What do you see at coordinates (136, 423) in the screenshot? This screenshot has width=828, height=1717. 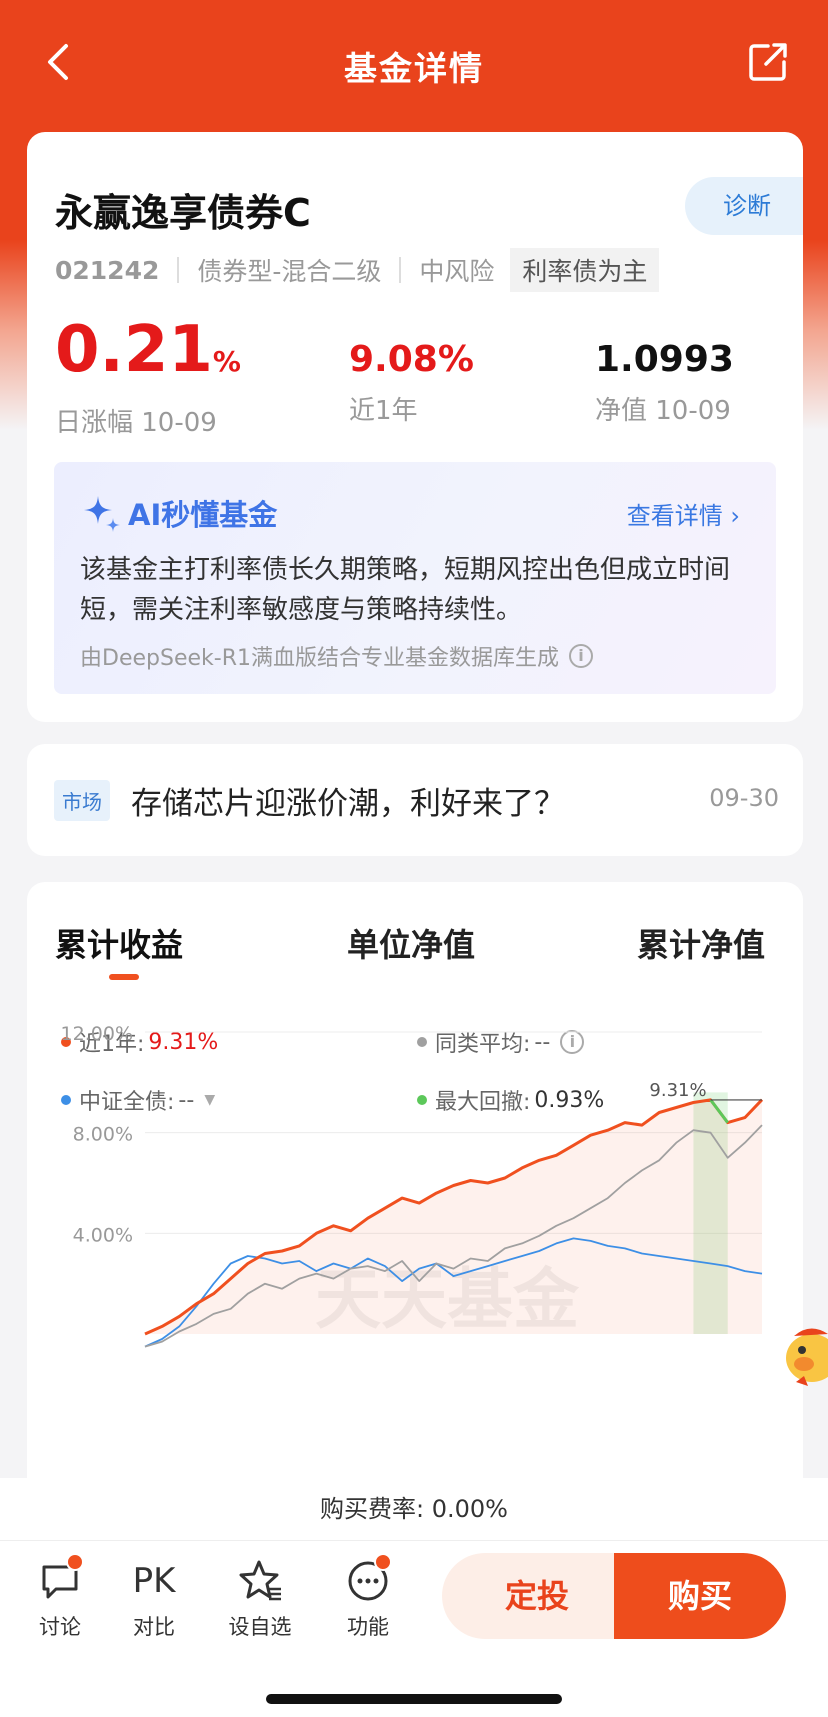 I see `daily-change-label: 日涨幅 10-09` at bounding box center [136, 423].